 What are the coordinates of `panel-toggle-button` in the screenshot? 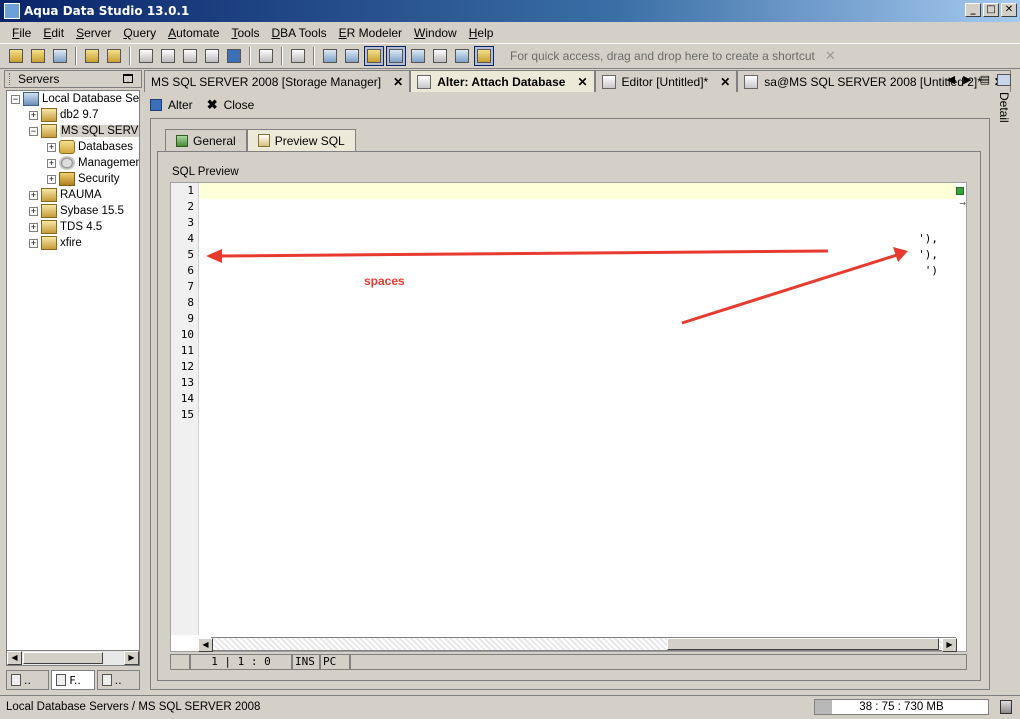 It's located at (374, 56).